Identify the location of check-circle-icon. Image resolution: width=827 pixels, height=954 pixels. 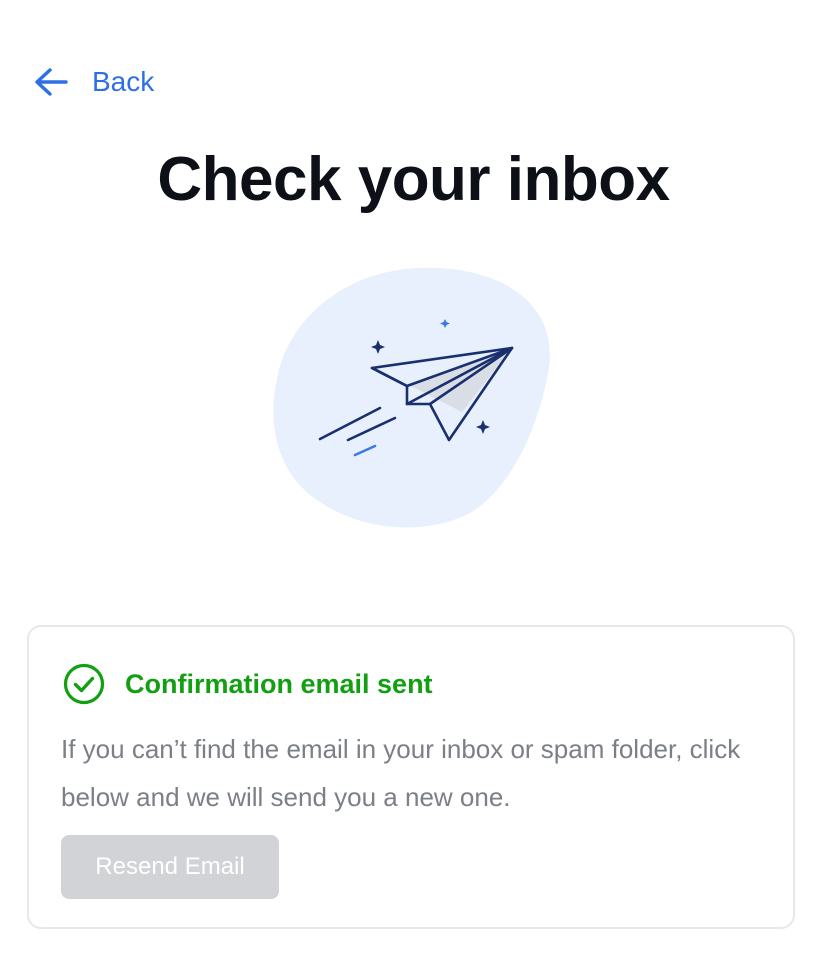
(84, 684).